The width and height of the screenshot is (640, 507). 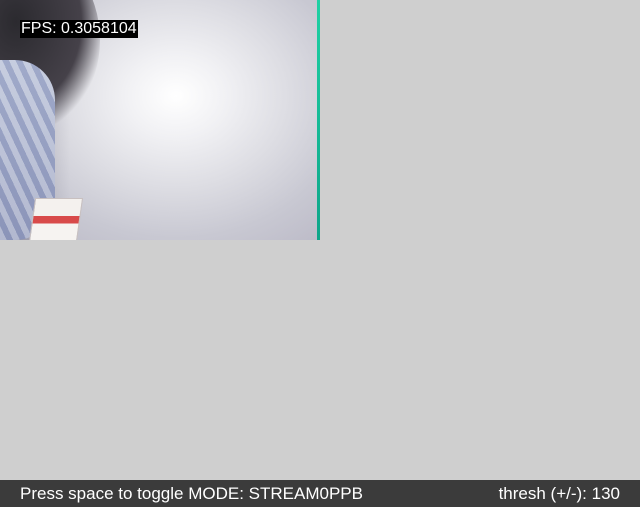 I want to click on mode-toggle-hint: Press space to toggle MODE: STREAM0PPB, so click(x=191, y=493).